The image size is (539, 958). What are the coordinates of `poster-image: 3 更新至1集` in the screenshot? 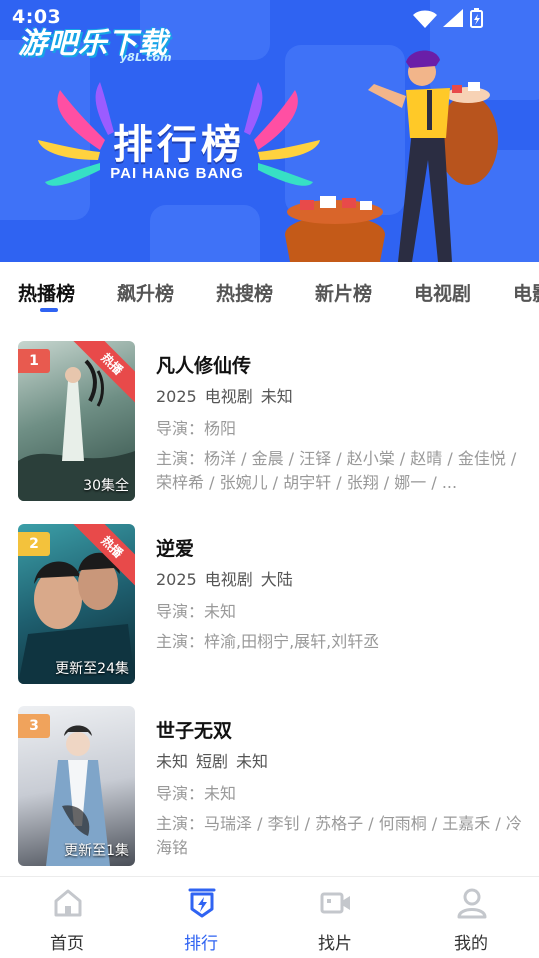 It's located at (76, 786).